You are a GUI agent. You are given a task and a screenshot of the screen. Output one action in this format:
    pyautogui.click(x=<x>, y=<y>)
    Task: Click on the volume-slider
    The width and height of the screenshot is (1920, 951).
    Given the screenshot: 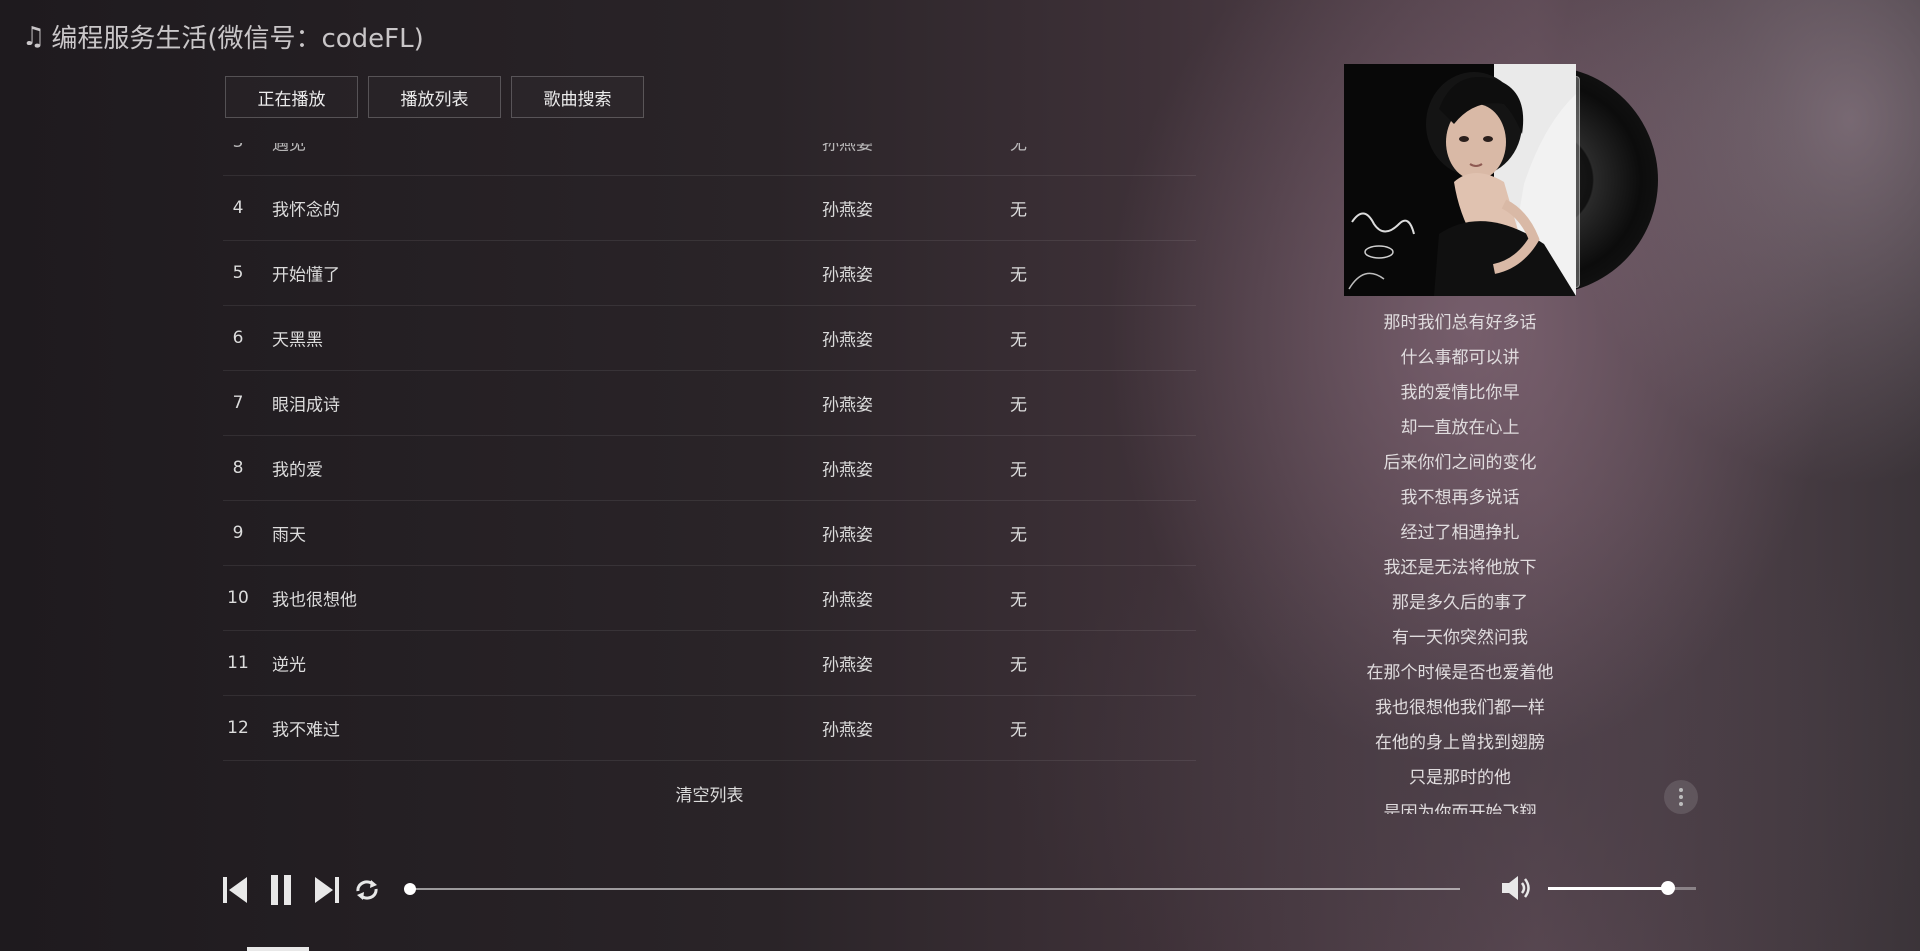 What is the action you would take?
    pyautogui.click(x=1622, y=888)
    